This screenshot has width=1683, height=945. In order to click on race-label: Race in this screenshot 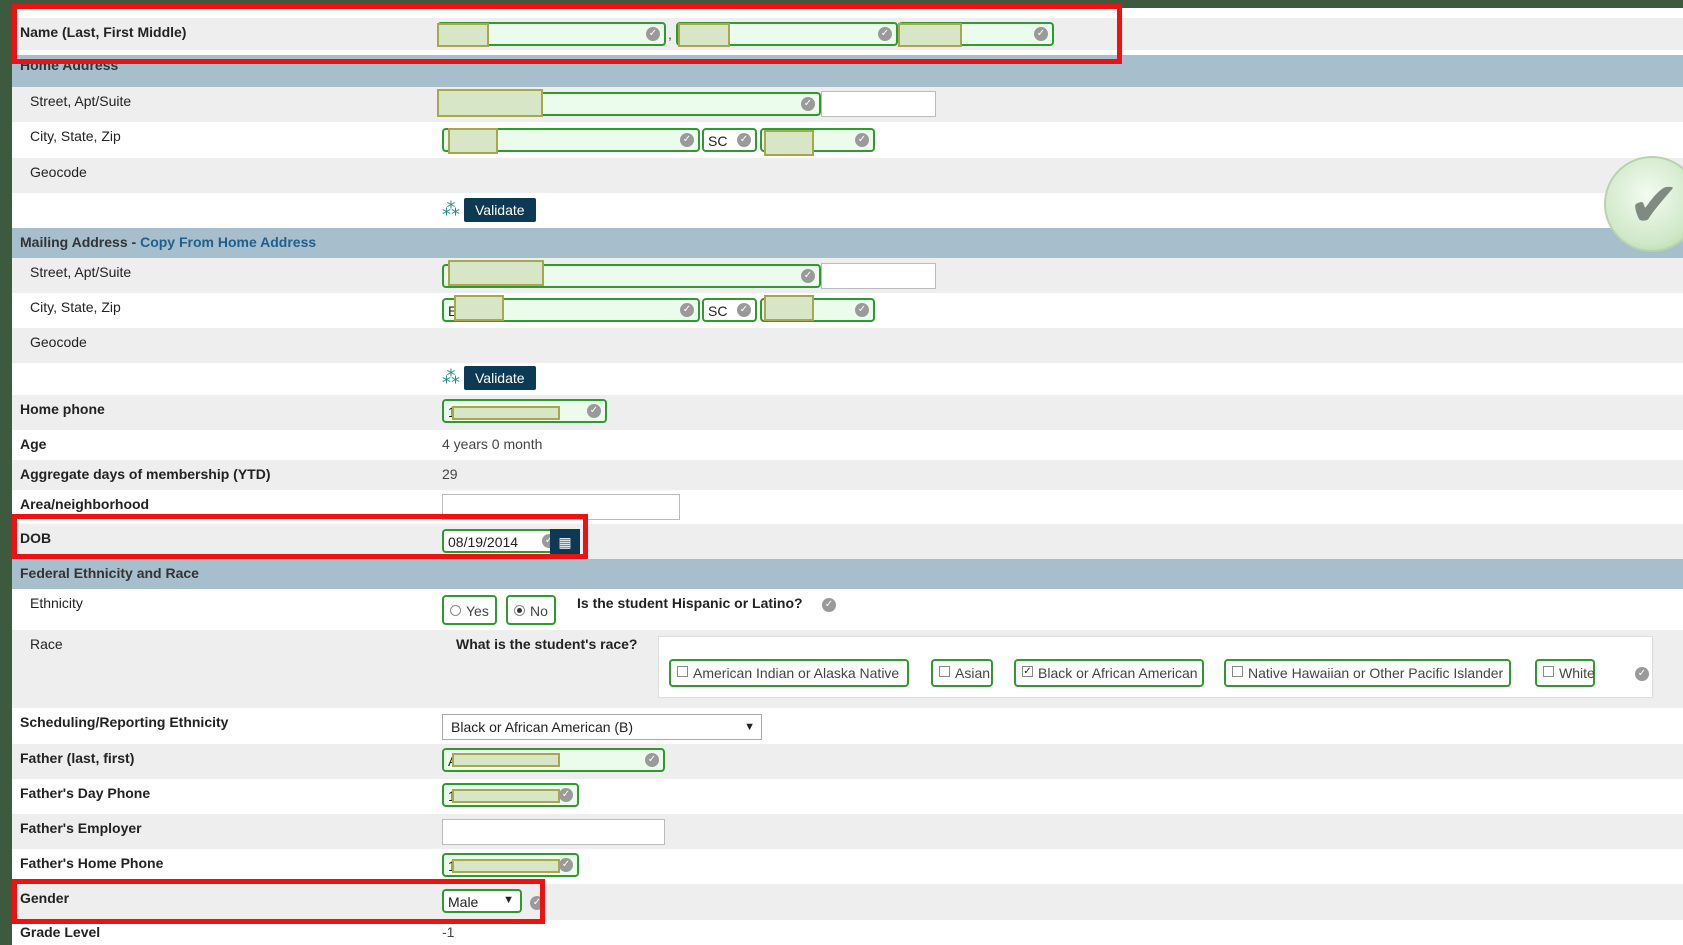, I will do `click(46, 644)`.